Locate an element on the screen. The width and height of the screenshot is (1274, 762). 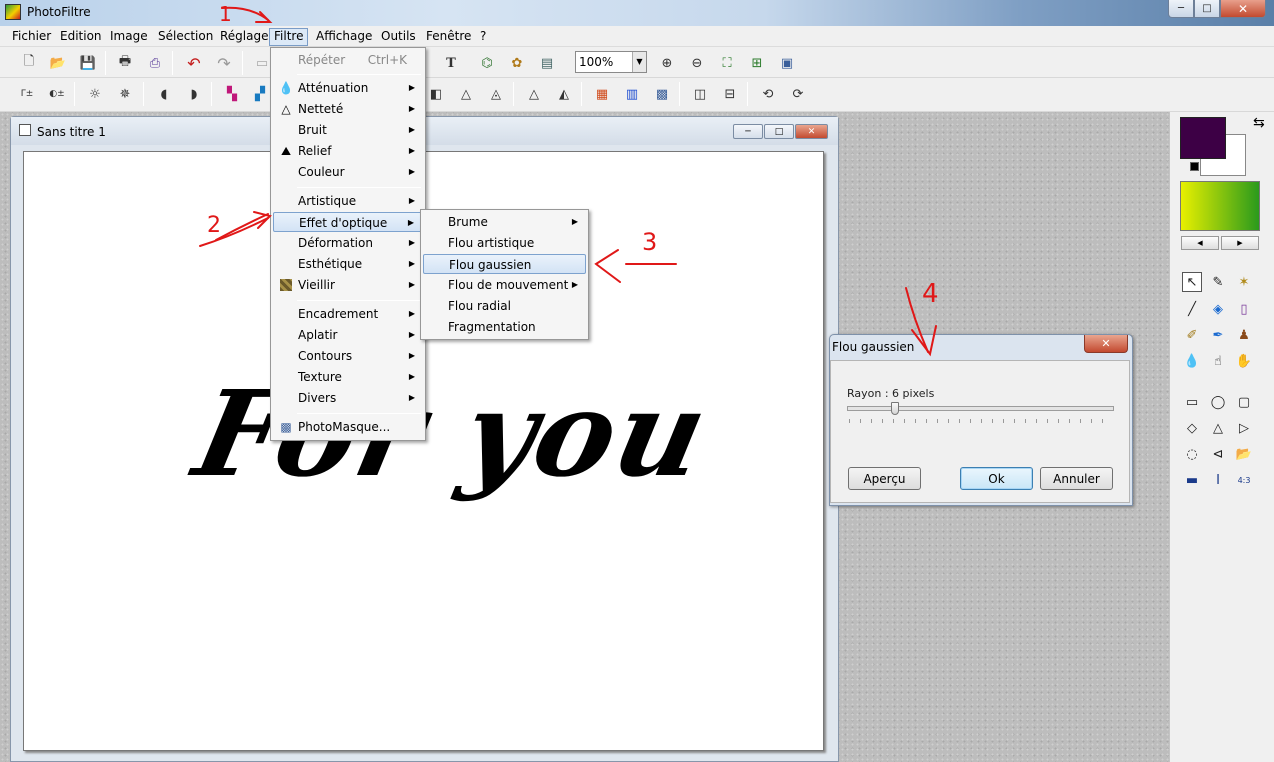
annotation-label-2: 2 is located at coordinates (214, 225).